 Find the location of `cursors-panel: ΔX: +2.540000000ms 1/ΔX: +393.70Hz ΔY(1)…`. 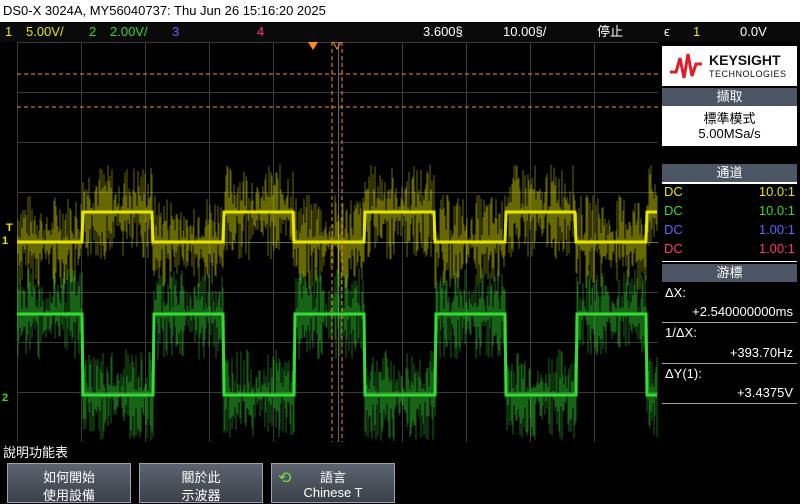

cursors-panel: ΔX: +2.540000000ms 1/ΔX: +393.70Hz ΔY(1)… is located at coordinates (729, 361).